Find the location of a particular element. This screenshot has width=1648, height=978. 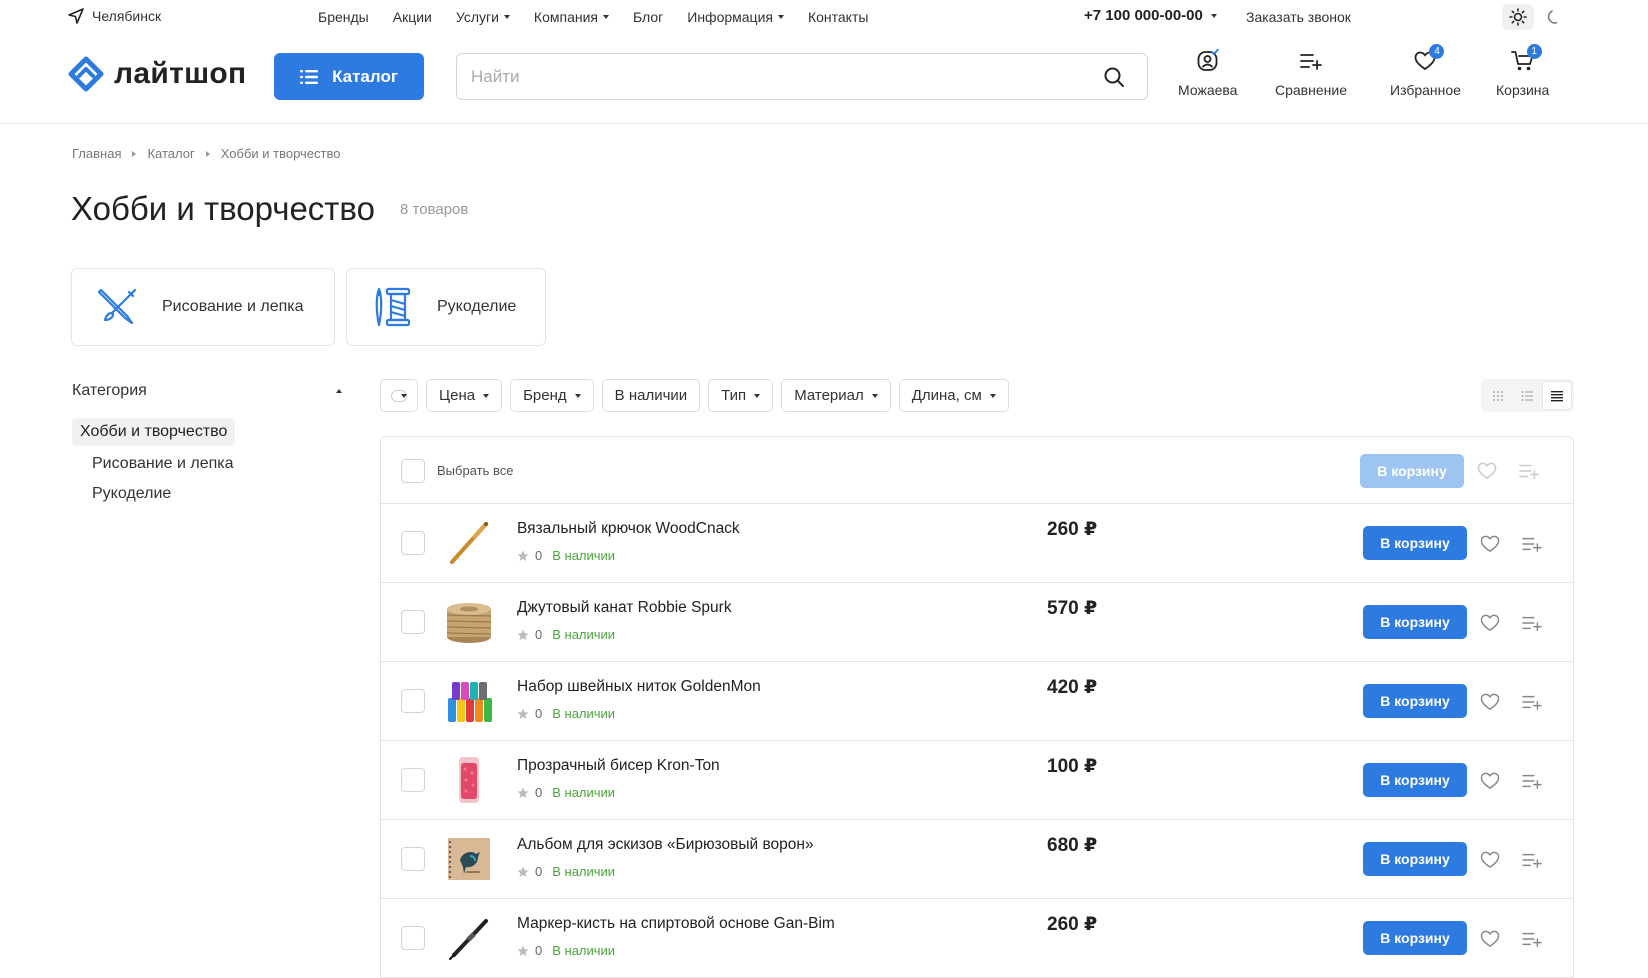

top-nav-promos: Акции is located at coordinates (412, 17).